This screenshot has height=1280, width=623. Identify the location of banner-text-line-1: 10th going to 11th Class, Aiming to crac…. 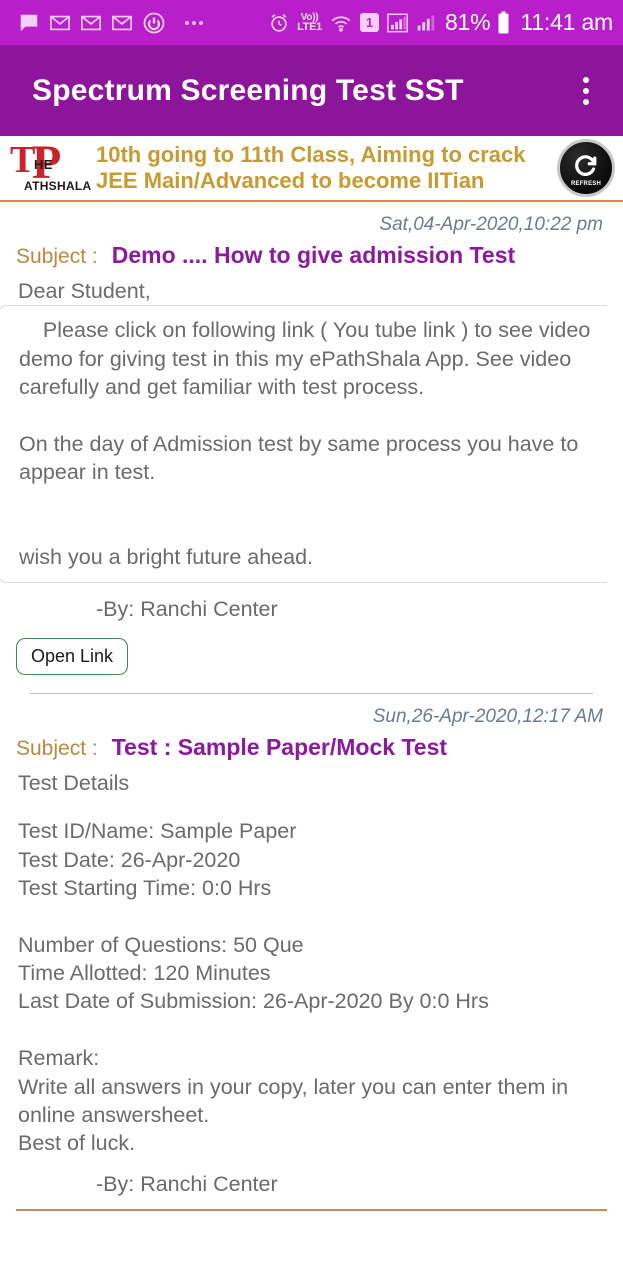
(311, 155).